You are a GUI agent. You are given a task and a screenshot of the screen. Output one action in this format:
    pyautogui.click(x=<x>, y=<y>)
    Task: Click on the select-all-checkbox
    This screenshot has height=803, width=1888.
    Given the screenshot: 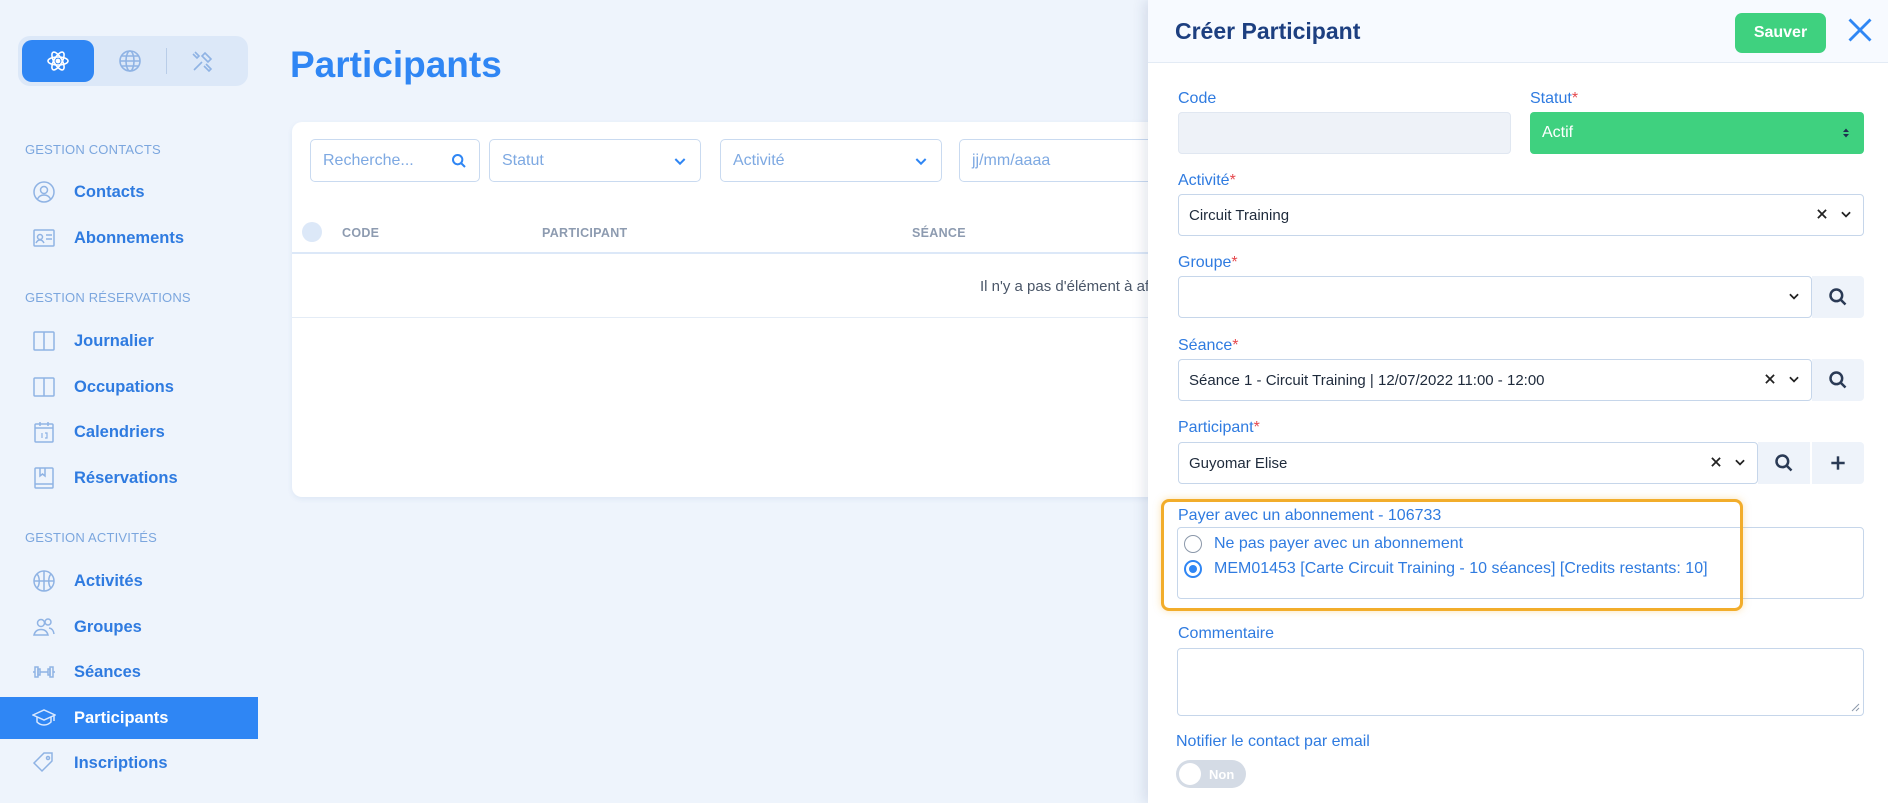 What is the action you would take?
    pyautogui.click(x=312, y=232)
    